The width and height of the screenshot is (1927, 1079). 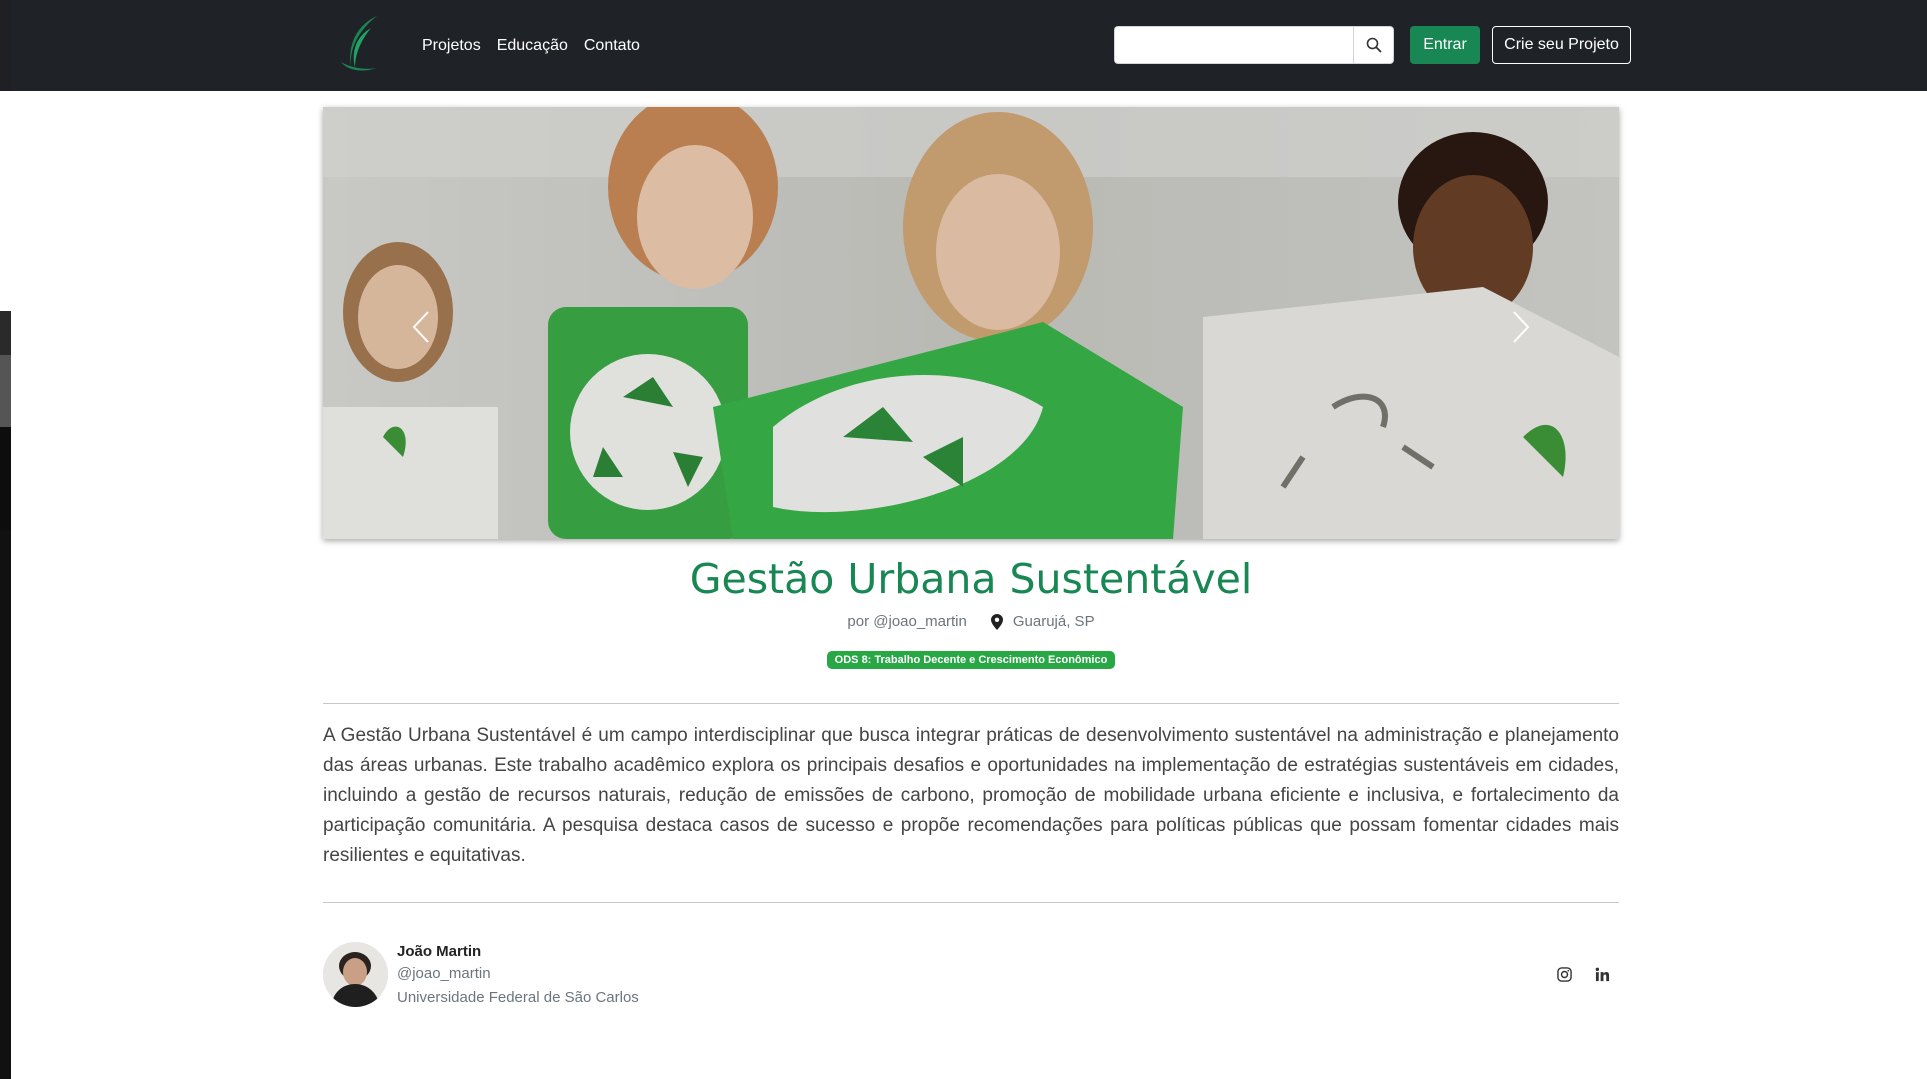 I want to click on map-pin-icon, so click(x=996, y=621).